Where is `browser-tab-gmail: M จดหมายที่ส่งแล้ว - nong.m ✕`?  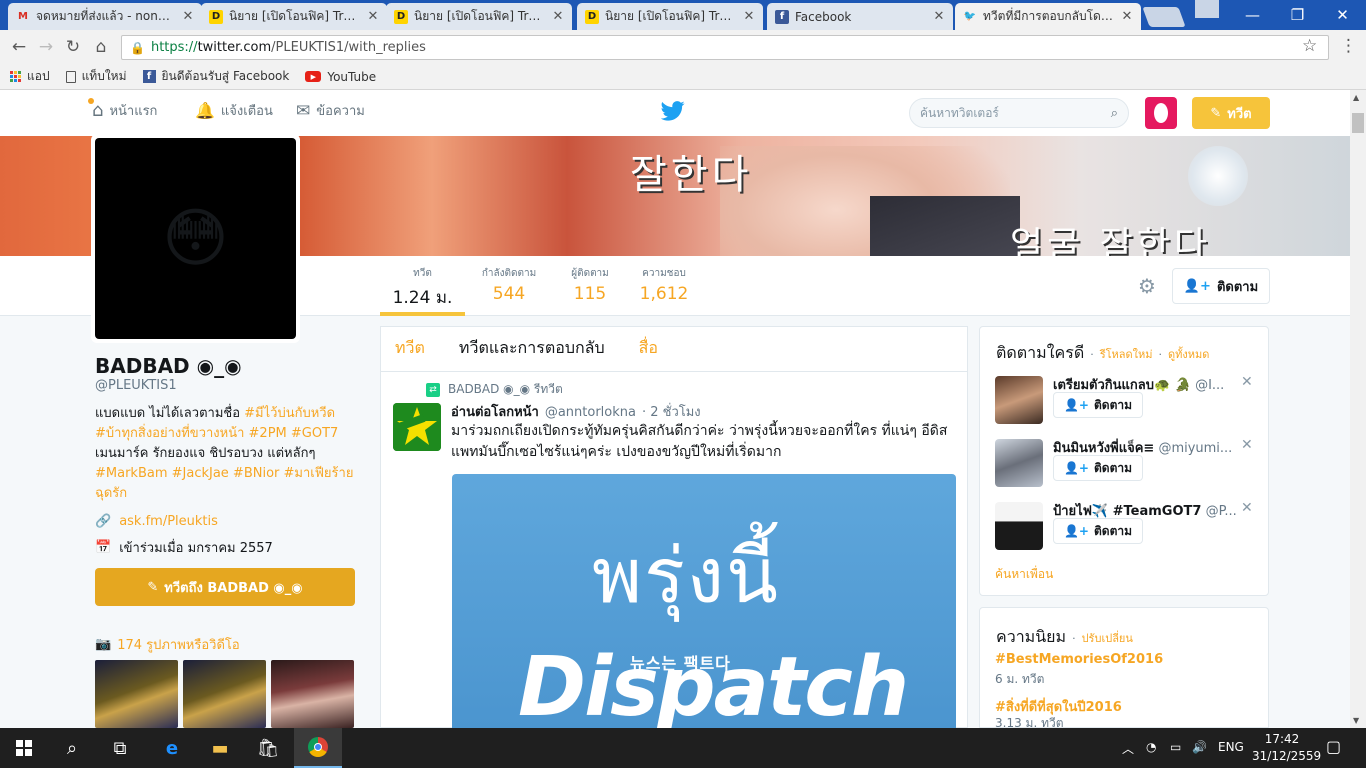
browser-tab-gmail: M จดหมายที่ส่งแล้ว - nong.m ✕ is located at coordinates (105, 16).